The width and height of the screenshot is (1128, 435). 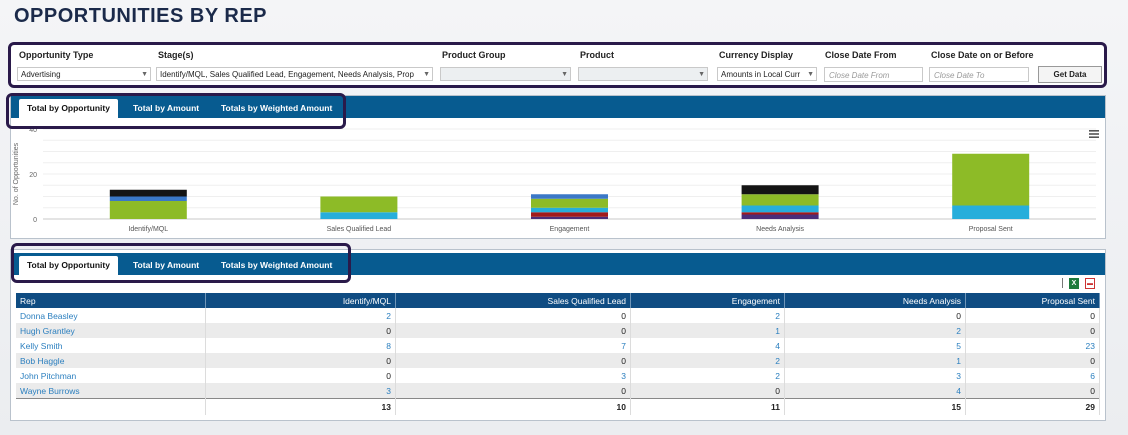 What do you see at coordinates (1032, 406) in the screenshot?
I see `total-cell: 29` at bounding box center [1032, 406].